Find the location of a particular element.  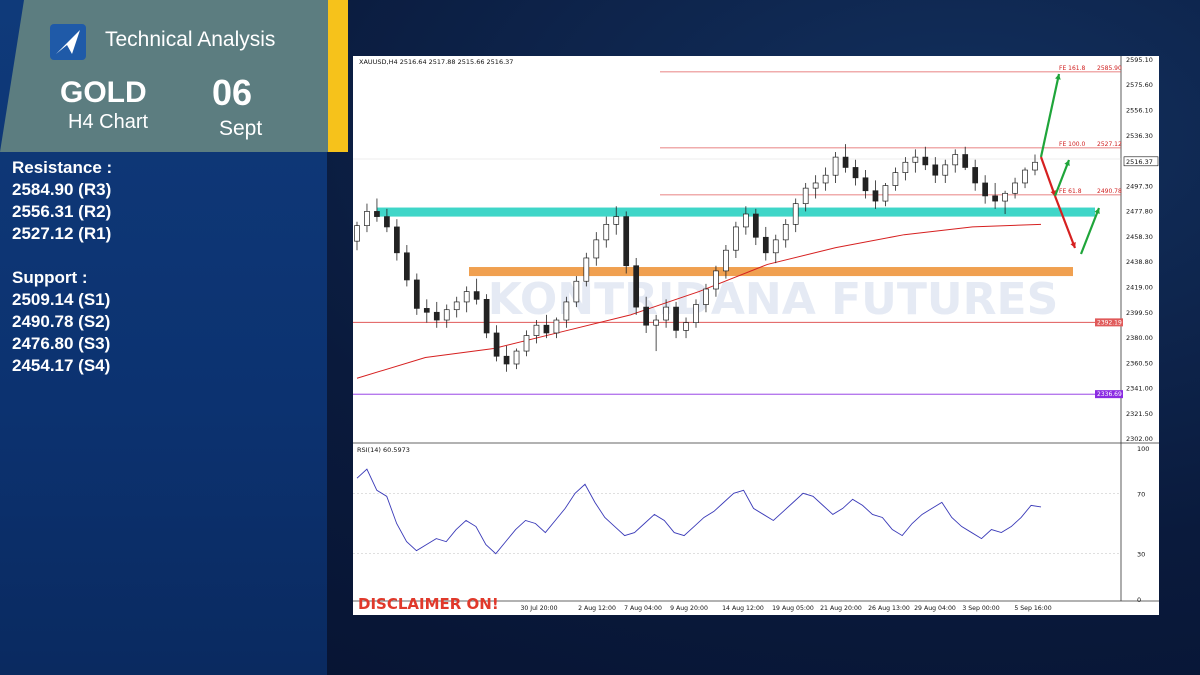

bullish-arrow-upper-shaft is located at coordinates (1050, 115).